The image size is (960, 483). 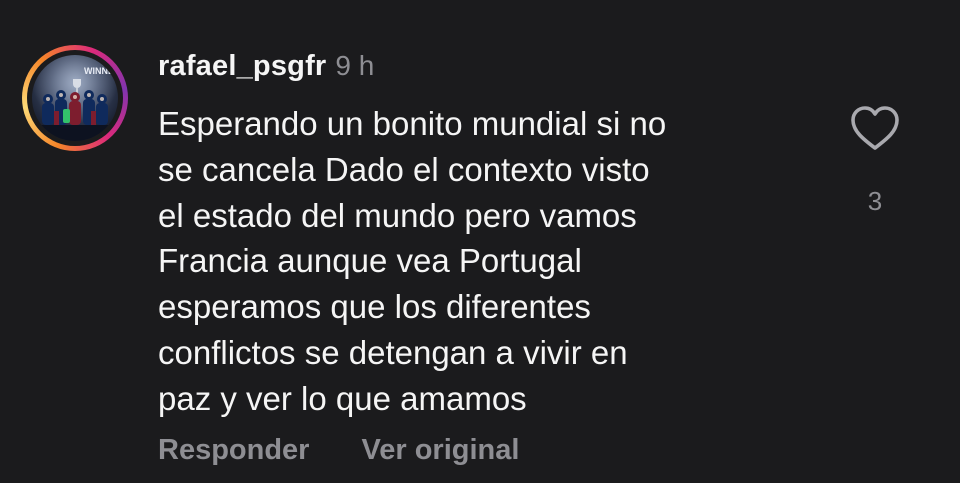 I want to click on avatar-story-ring: WINNER, so click(x=75, y=98).